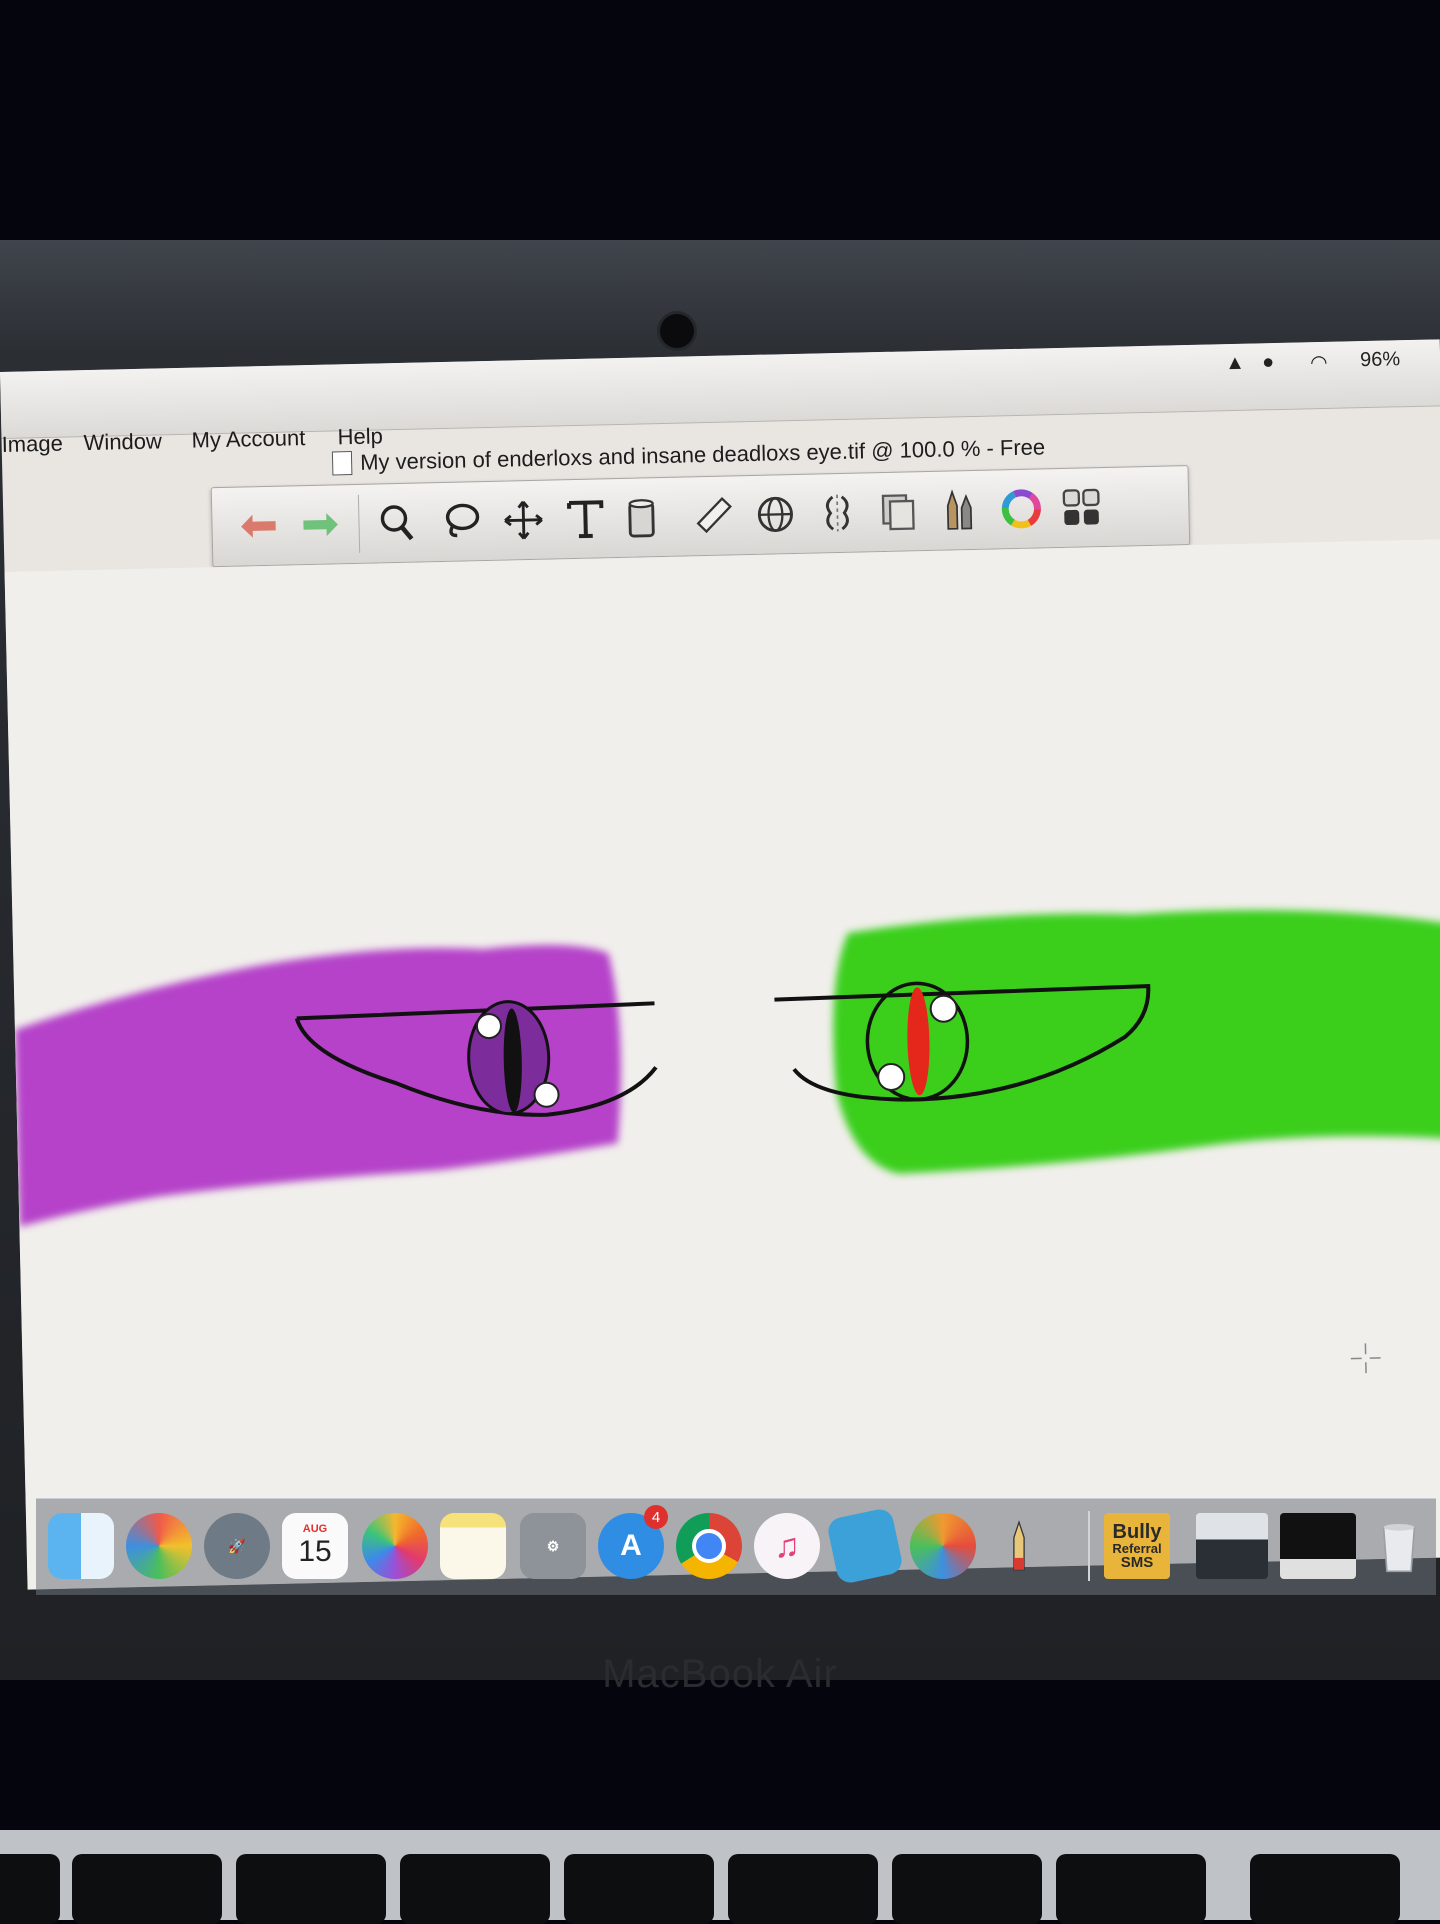 The height and width of the screenshot is (1924, 1440). I want to click on lasso-icon, so click(461, 521).